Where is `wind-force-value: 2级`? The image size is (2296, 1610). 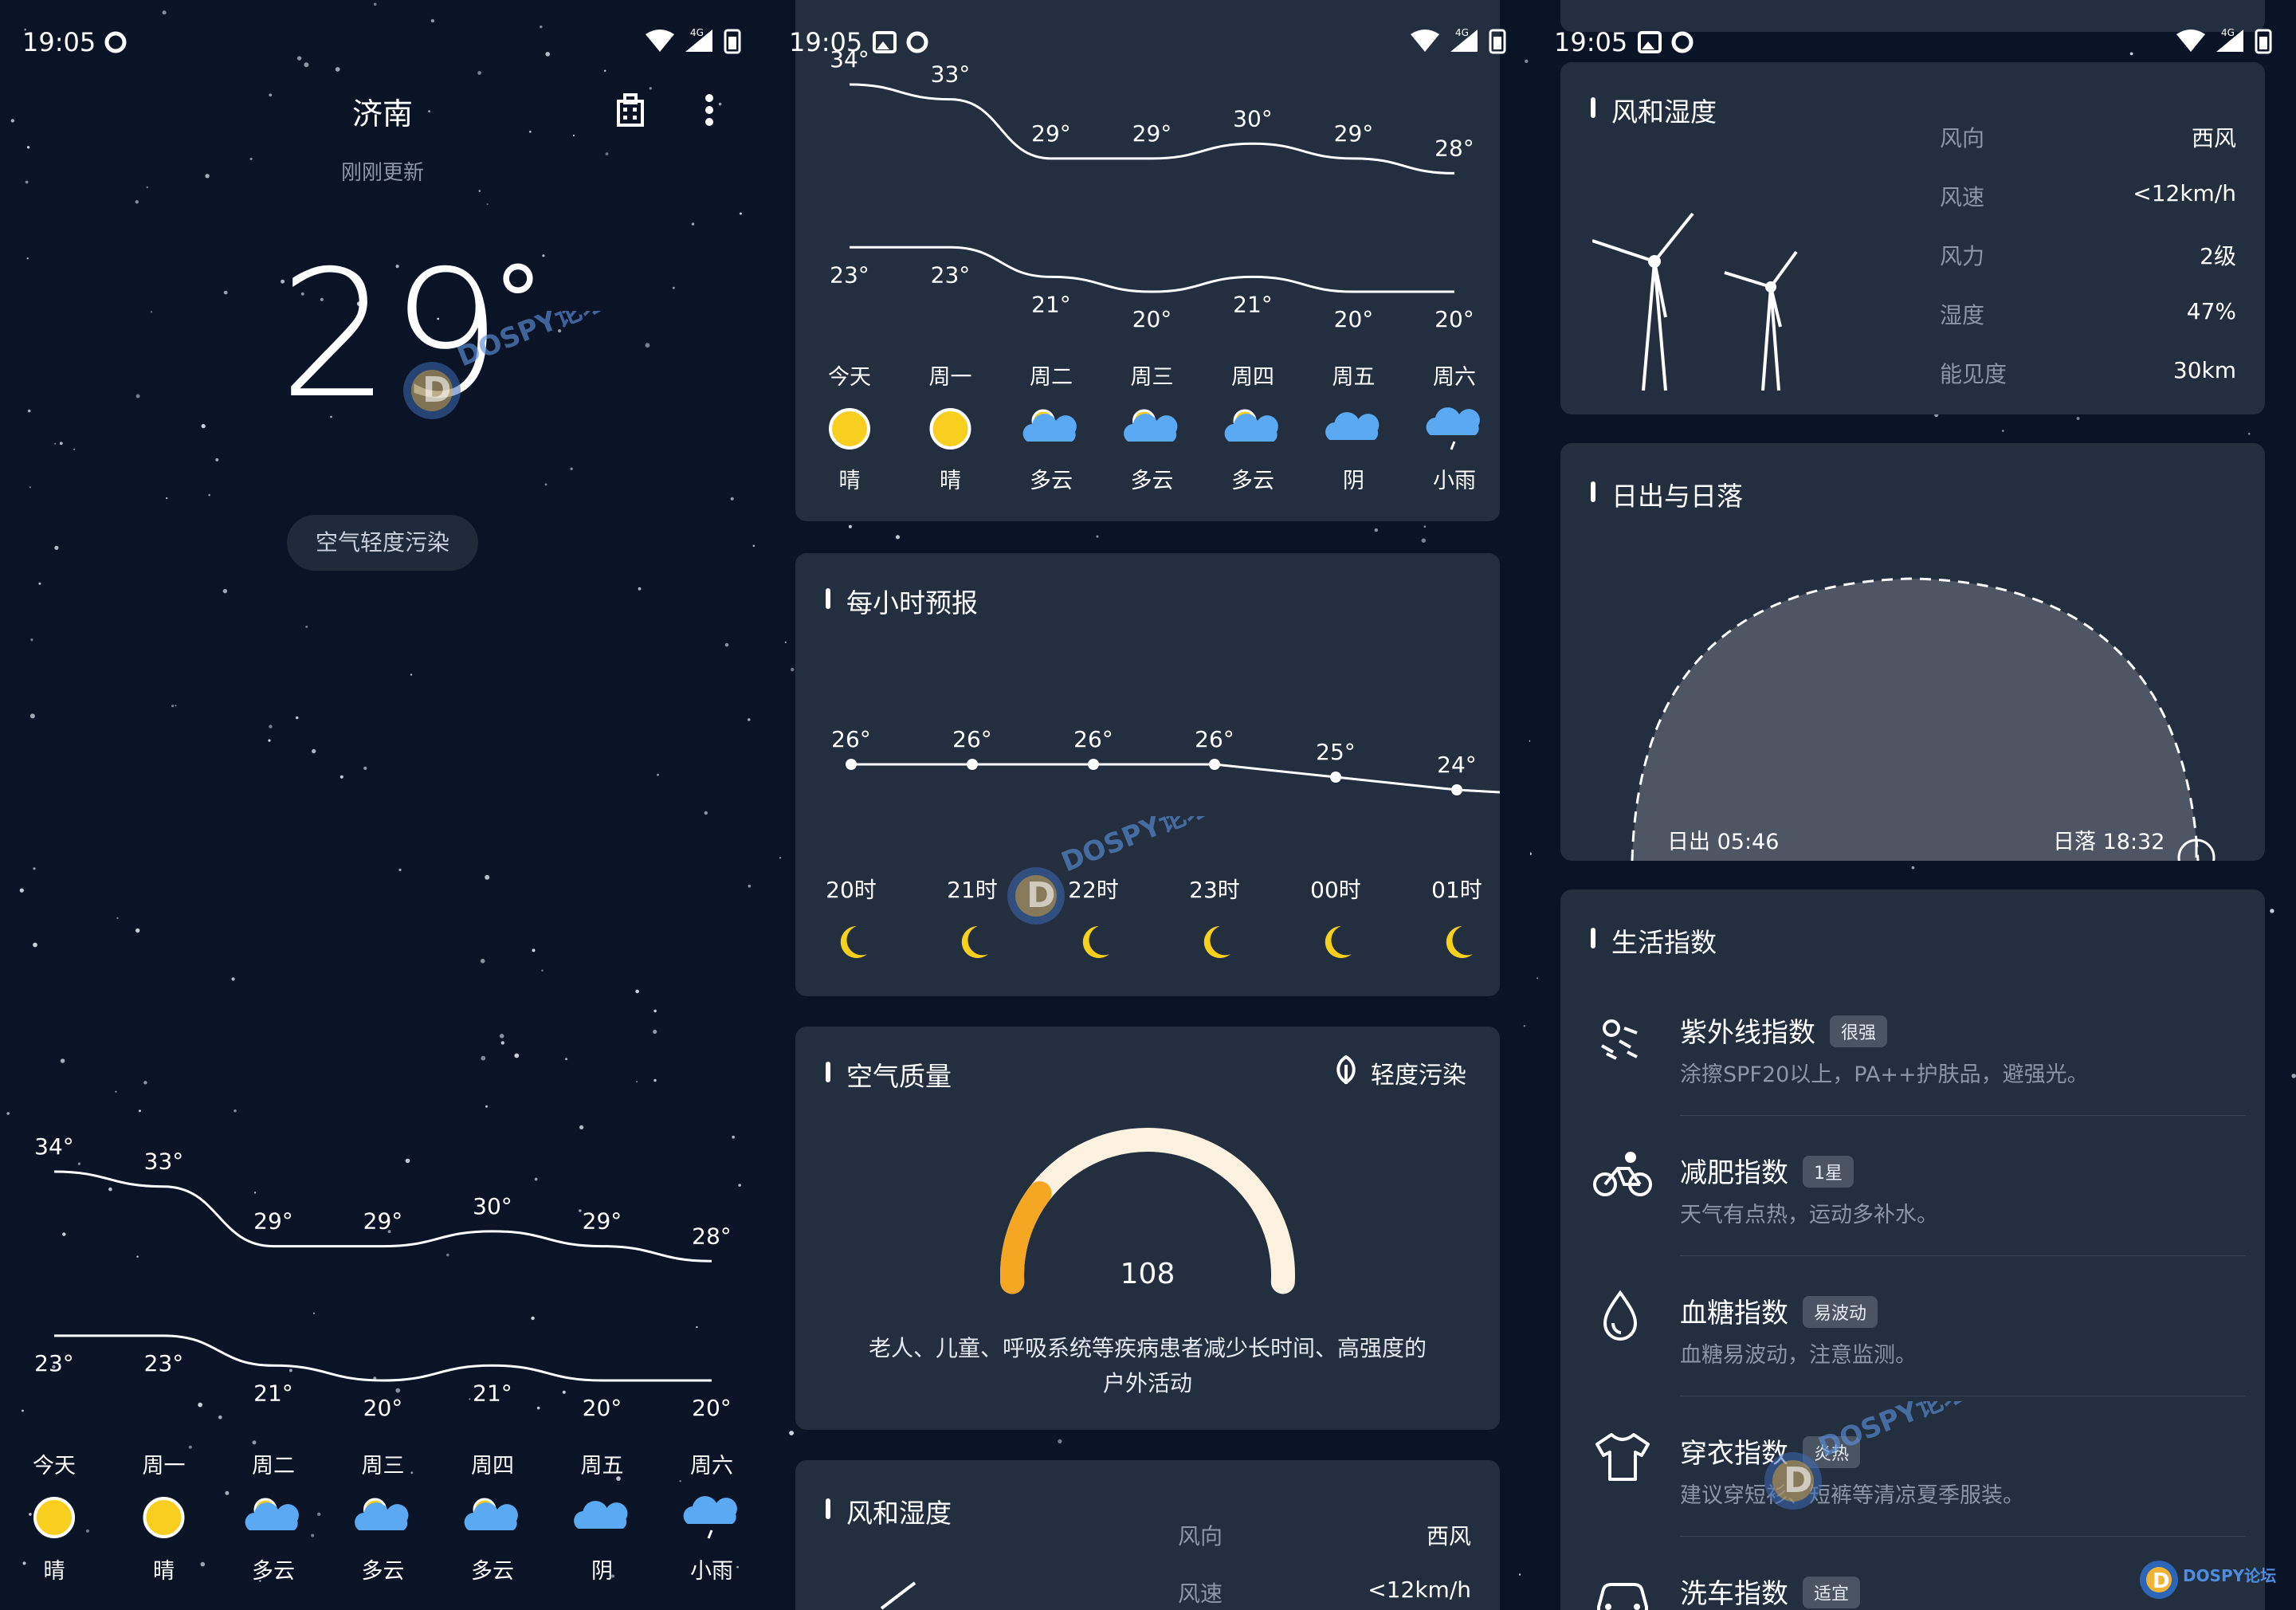
wind-force-value: 2级 is located at coordinates (2218, 256).